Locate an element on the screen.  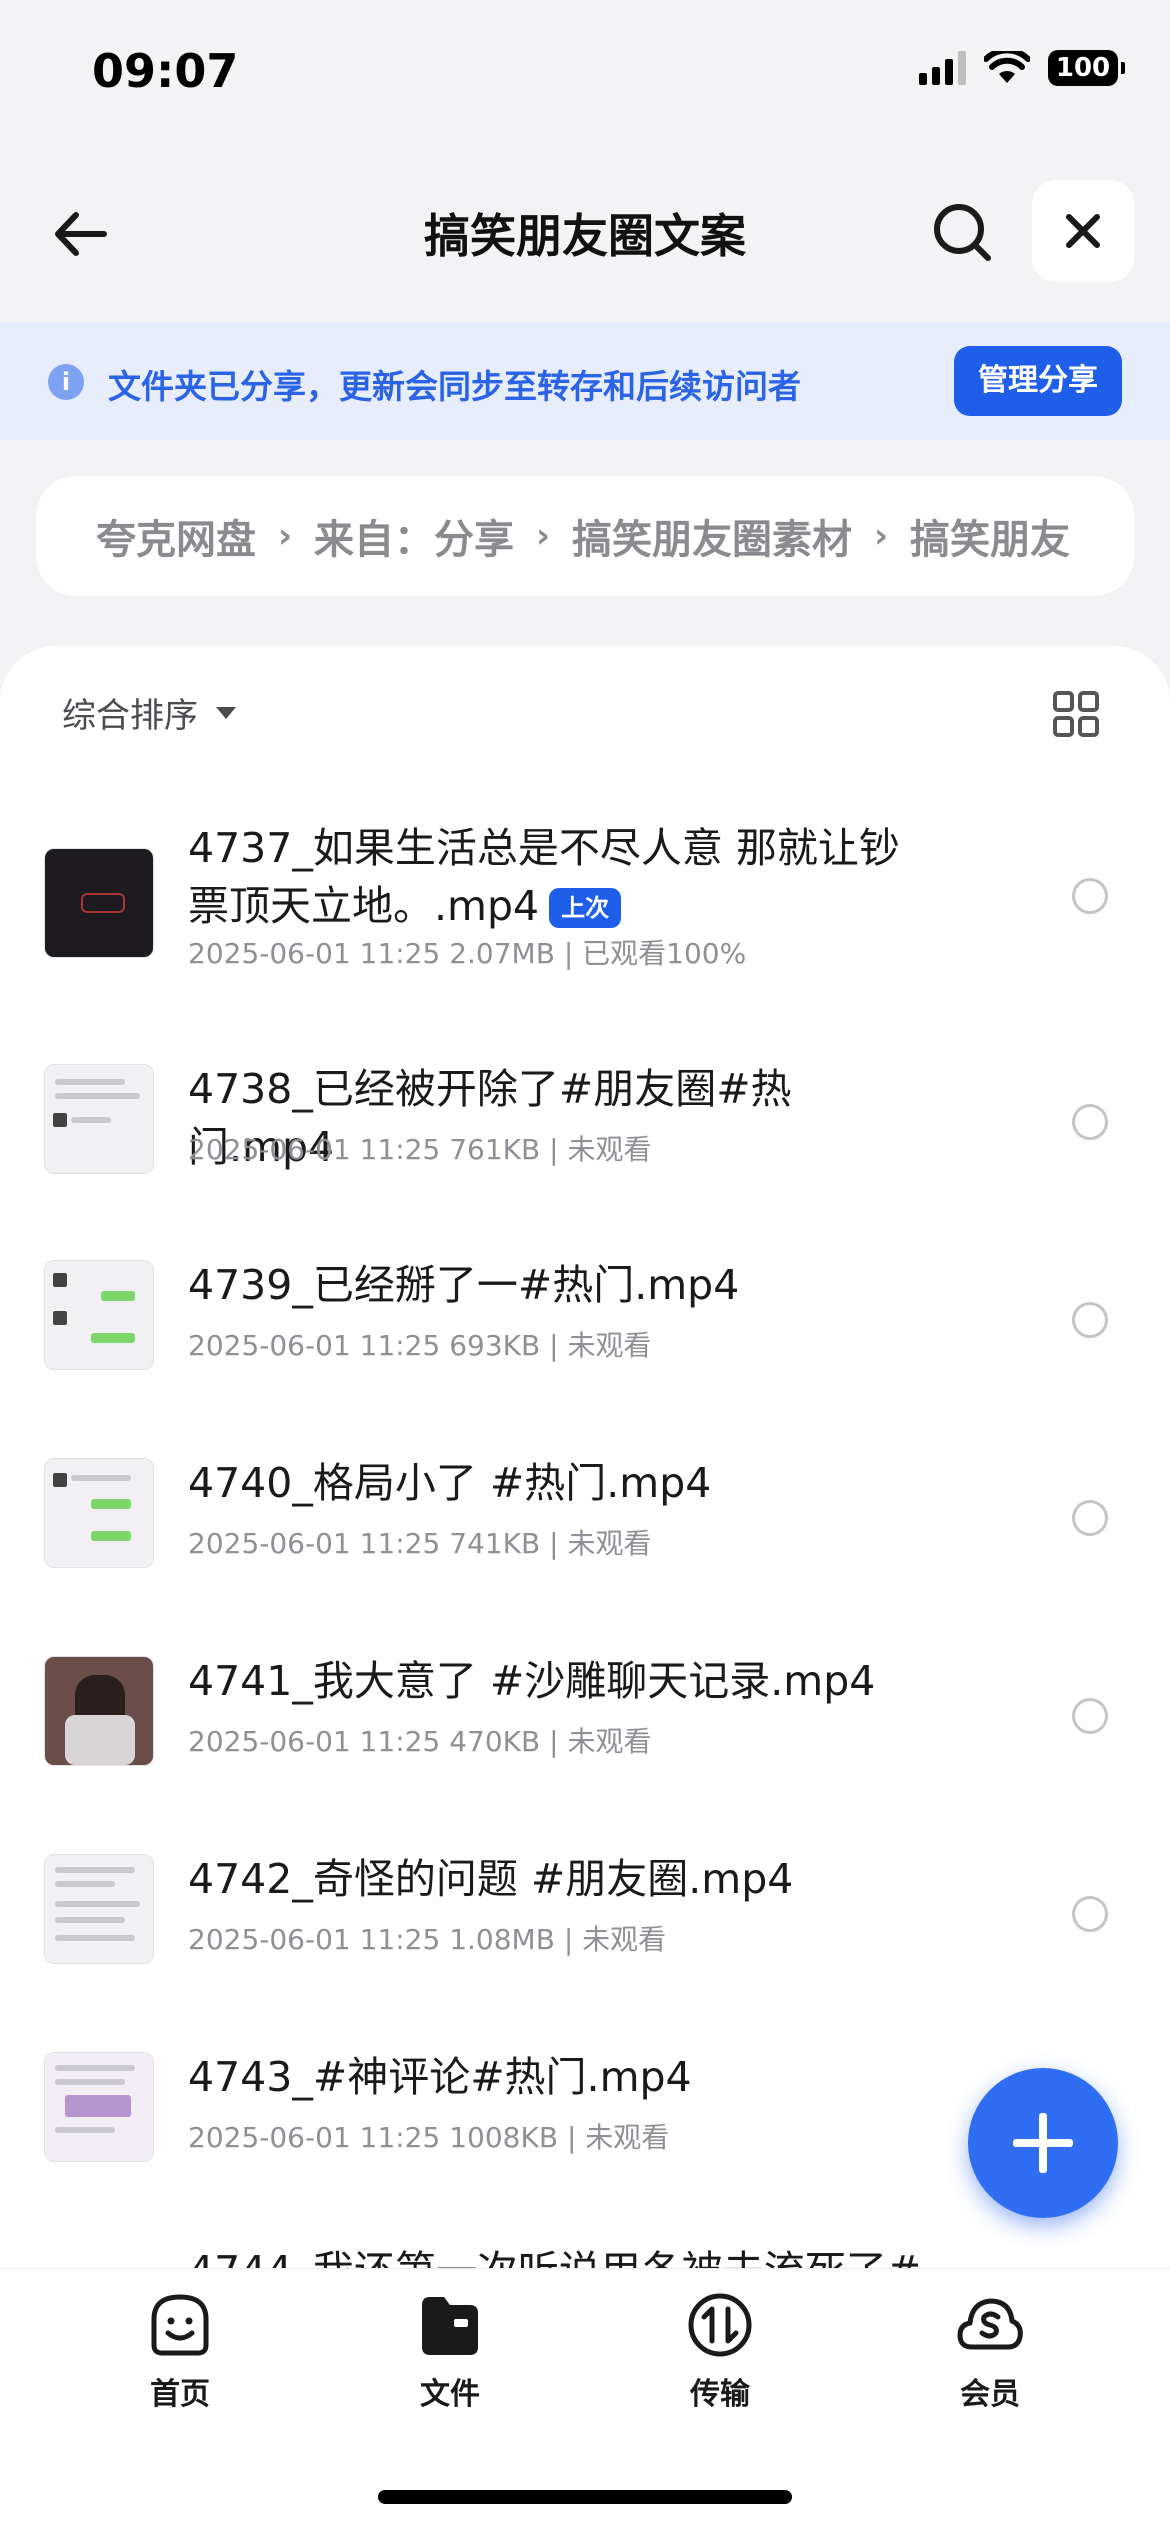
status-icons: 100 is located at coordinates (1022, 68).